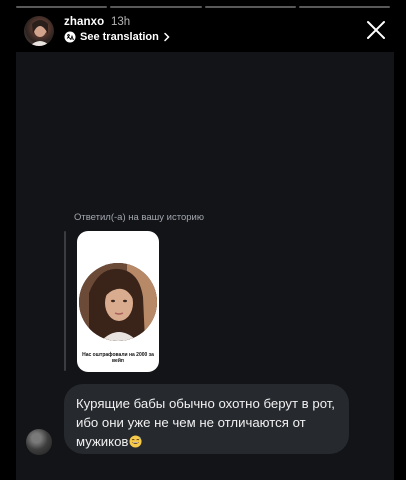 Image resolution: width=406 pixels, height=480 pixels. What do you see at coordinates (167, 37) in the screenshot?
I see `chevron-right-icon` at bounding box center [167, 37].